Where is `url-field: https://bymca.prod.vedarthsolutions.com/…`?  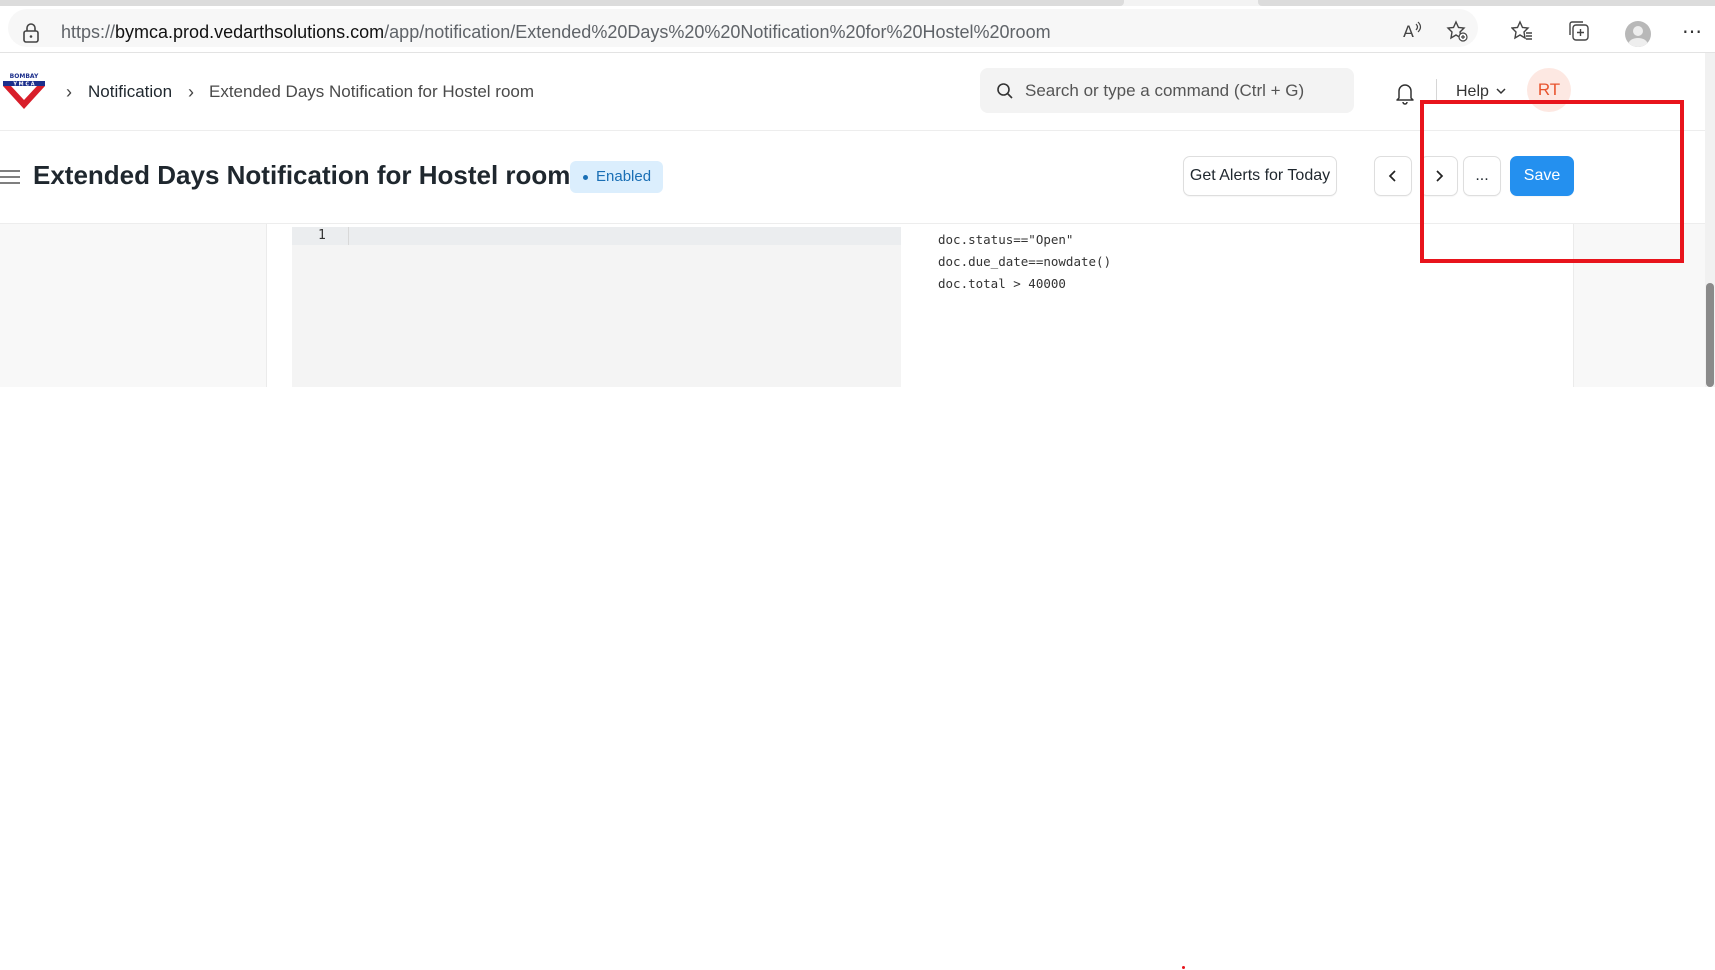 url-field: https://bymca.prod.vedarthsolutions.com/… is located at coordinates (743, 28).